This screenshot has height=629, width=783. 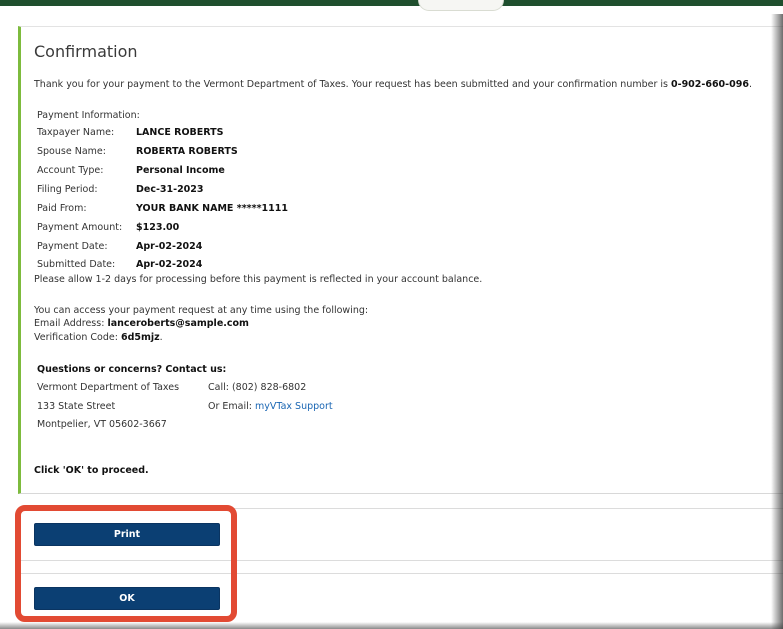 I want to click on contact-email-prefix: Or Email:, so click(x=231, y=406).